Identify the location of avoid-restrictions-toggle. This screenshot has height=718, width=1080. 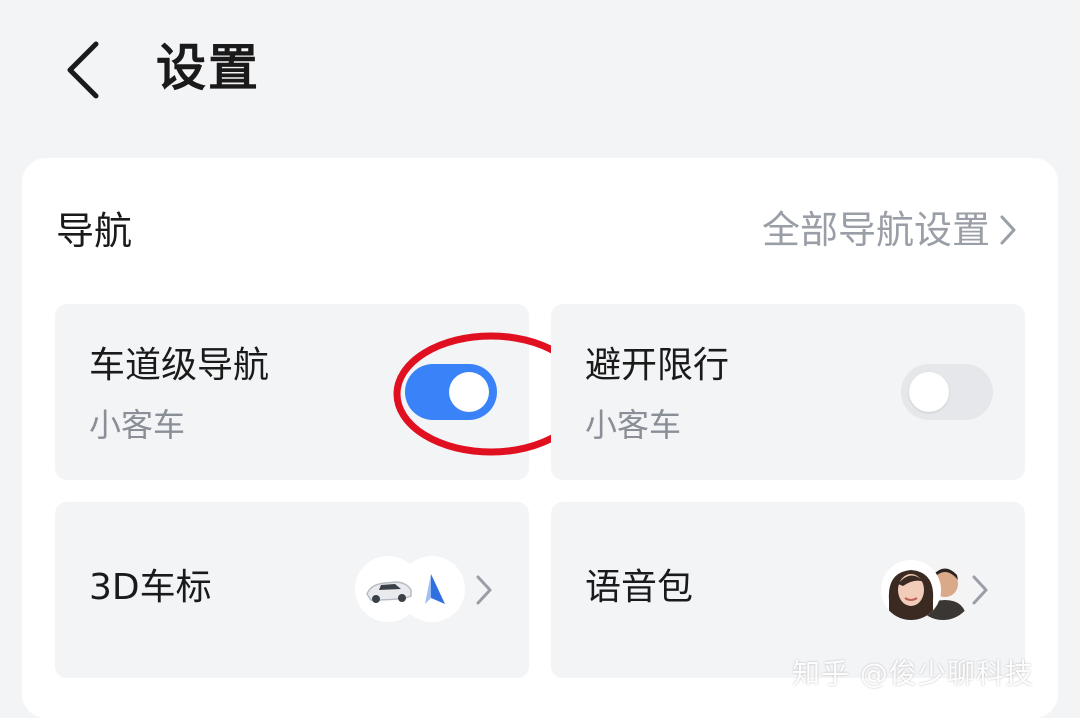
(947, 392).